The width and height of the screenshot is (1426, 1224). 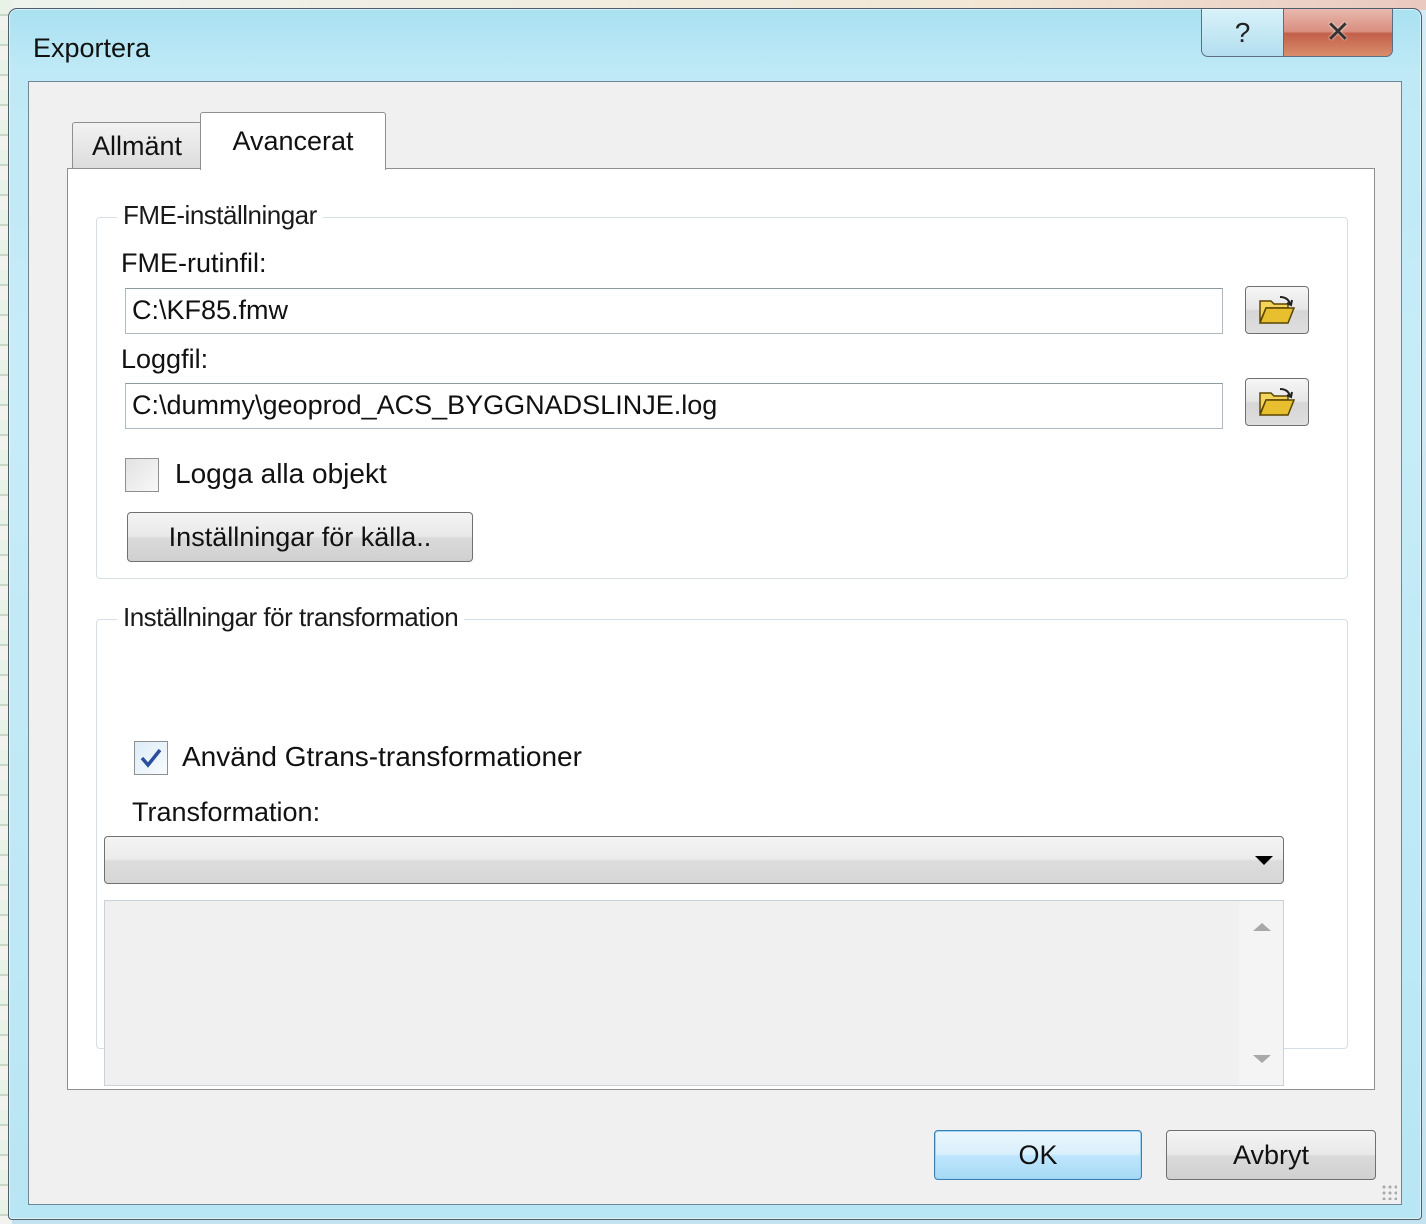 I want to click on fme-settings-legend: FME-inställningar, so click(x=220, y=215).